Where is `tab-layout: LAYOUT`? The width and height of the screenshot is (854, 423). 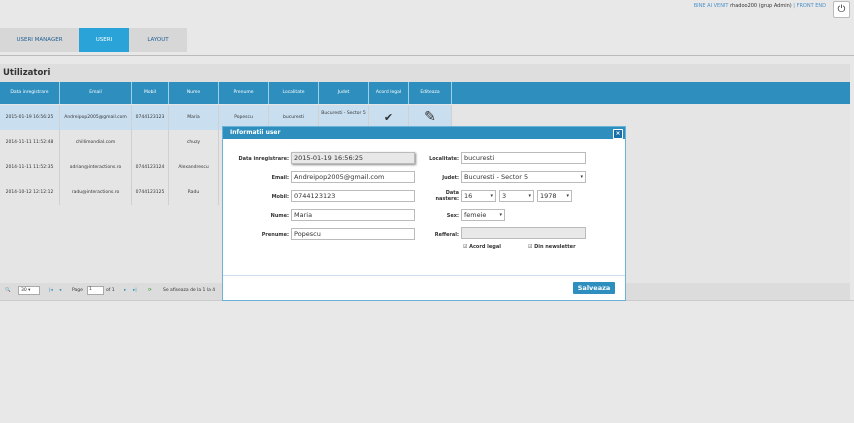 tab-layout: LAYOUT is located at coordinates (158, 40).